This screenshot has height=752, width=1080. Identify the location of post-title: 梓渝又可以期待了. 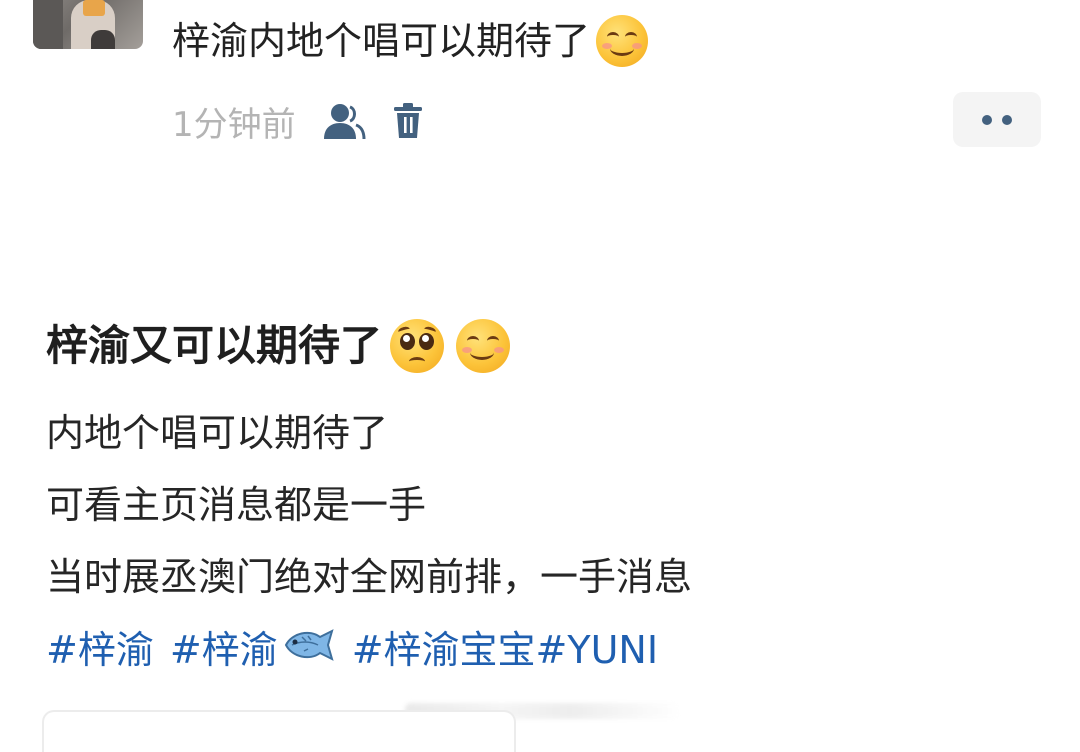
(278, 346).